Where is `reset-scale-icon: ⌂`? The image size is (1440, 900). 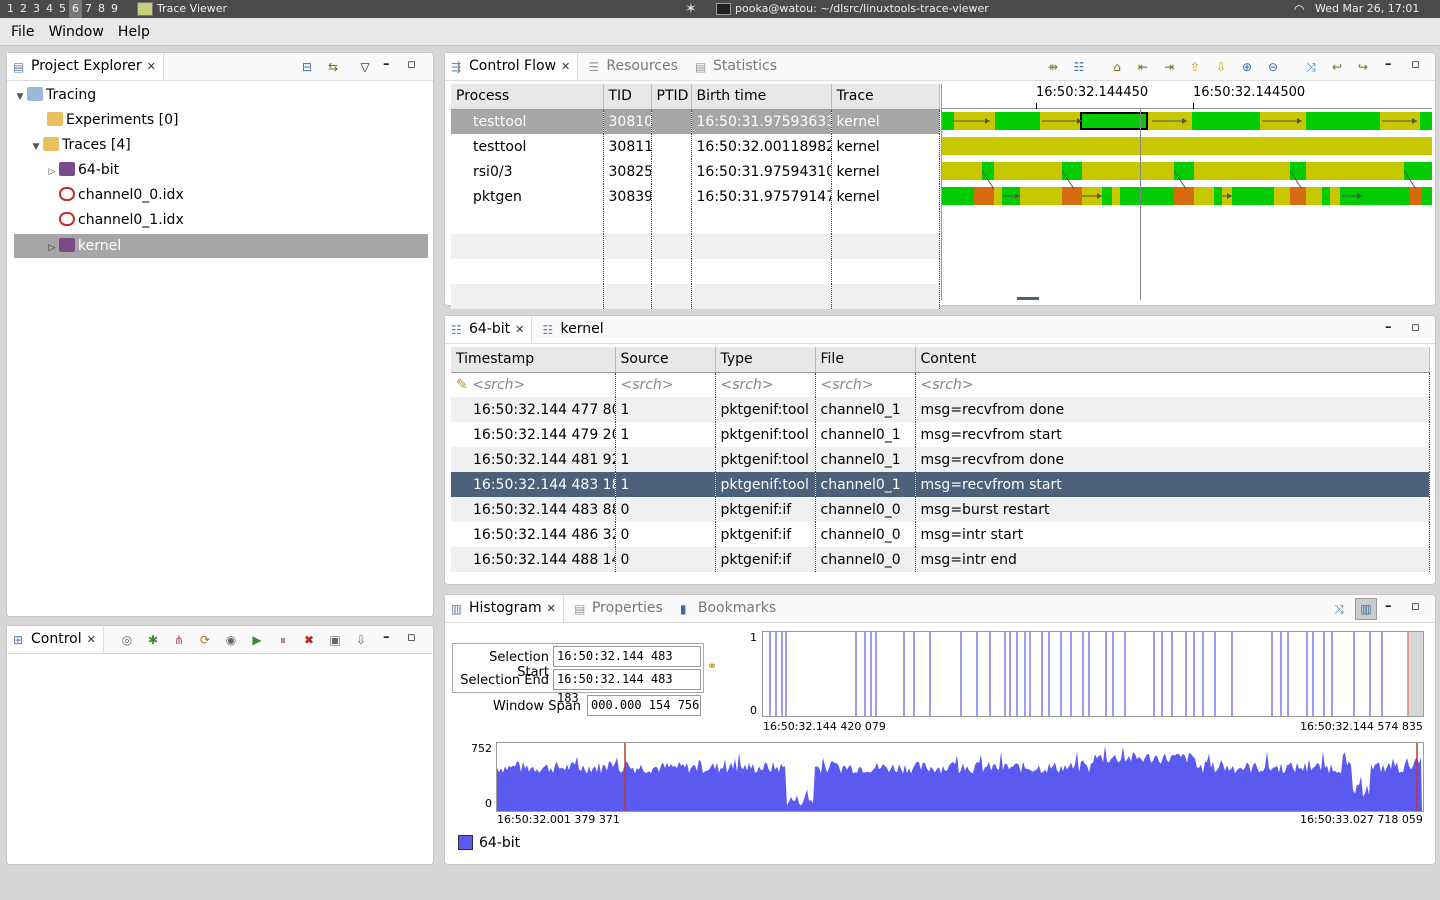 reset-scale-icon: ⌂ is located at coordinates (1117, 67).